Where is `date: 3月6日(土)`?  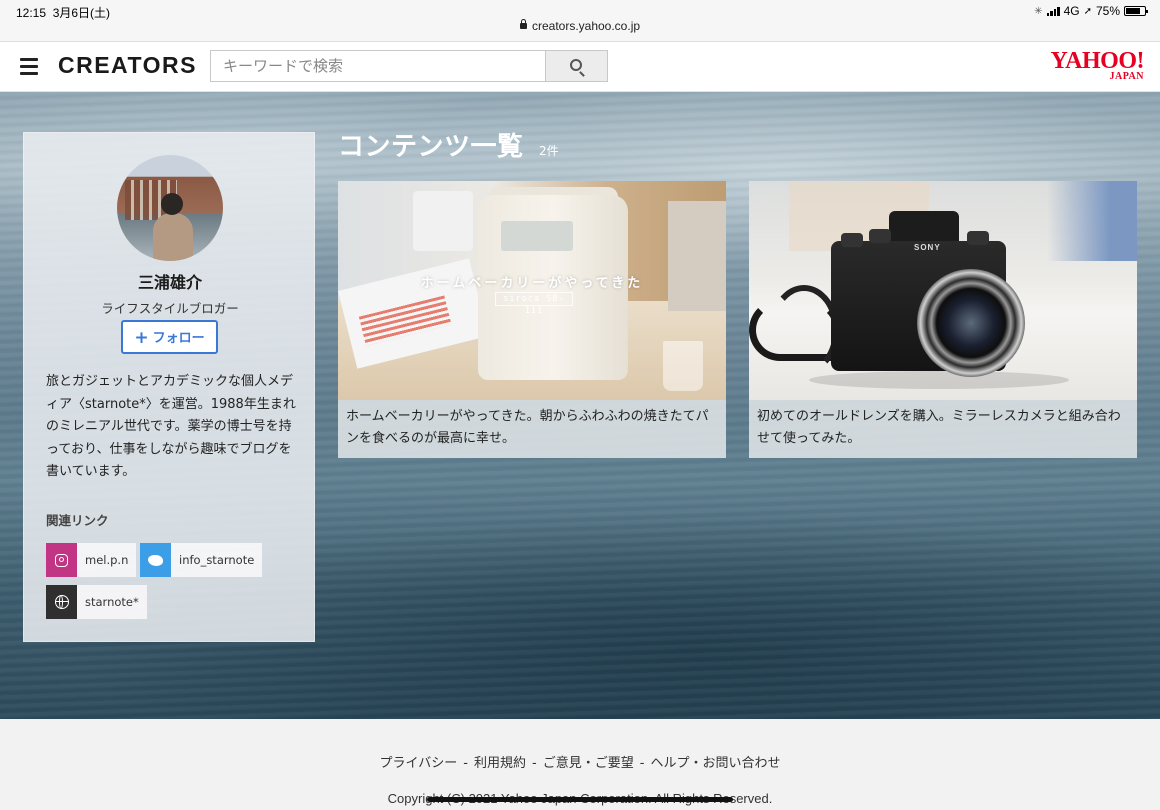
date: 3月6日(土) is located at coordinates (81, 13).